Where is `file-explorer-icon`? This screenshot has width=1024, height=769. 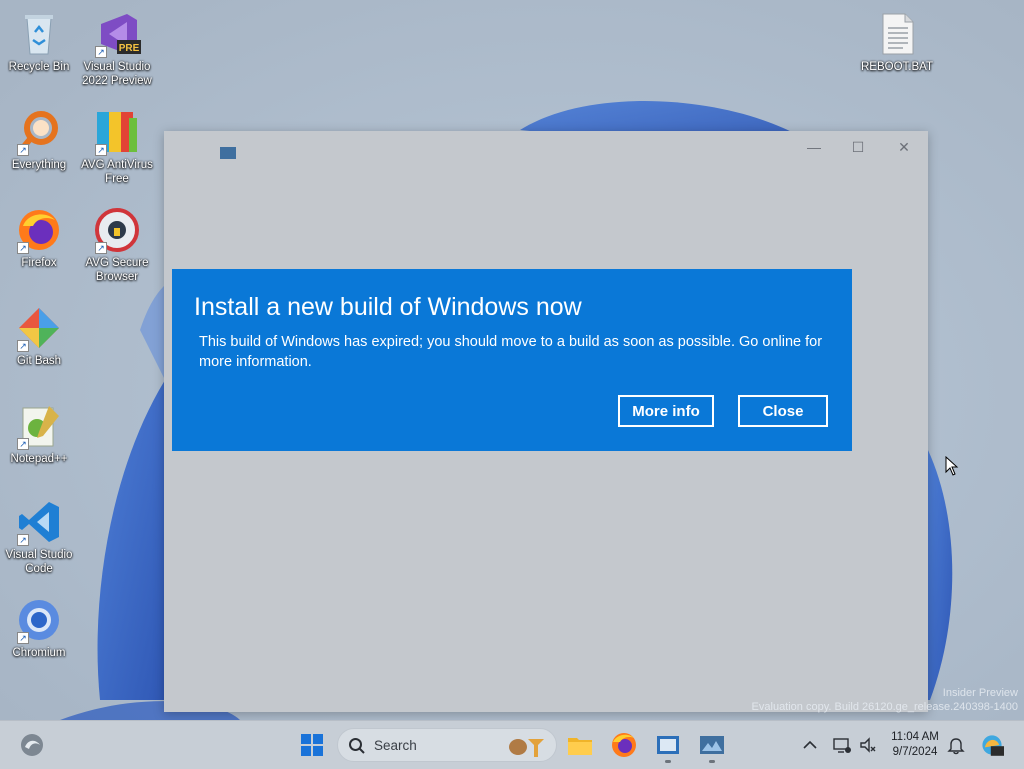
file-explorer-icon is located at coordinates (580, 746).